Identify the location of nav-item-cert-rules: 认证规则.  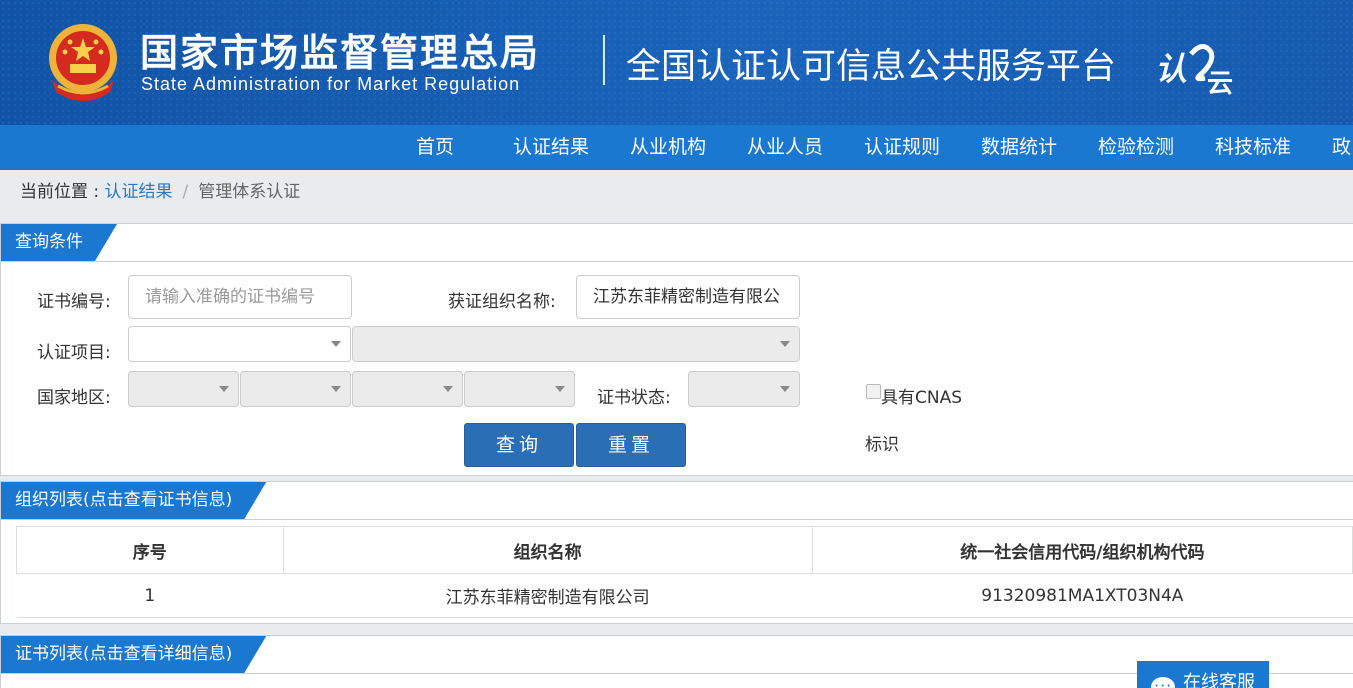
(902, 147).